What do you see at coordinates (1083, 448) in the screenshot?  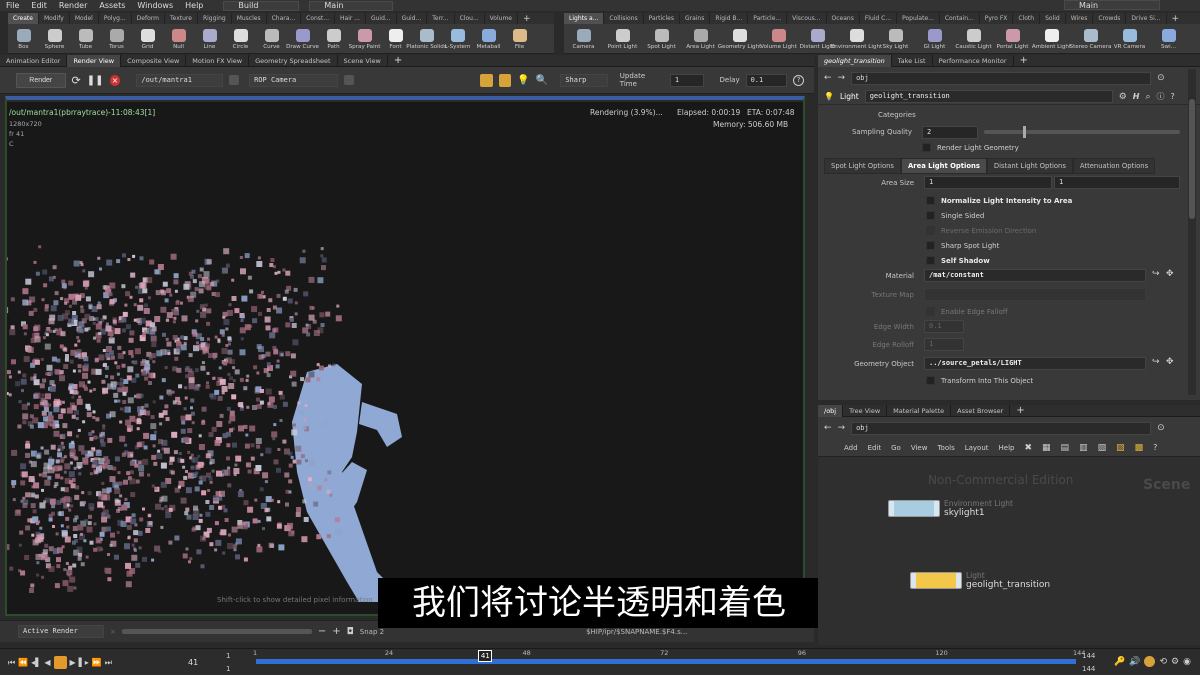 I see `table-icon: ▥` at bounding box center [1083, 448].